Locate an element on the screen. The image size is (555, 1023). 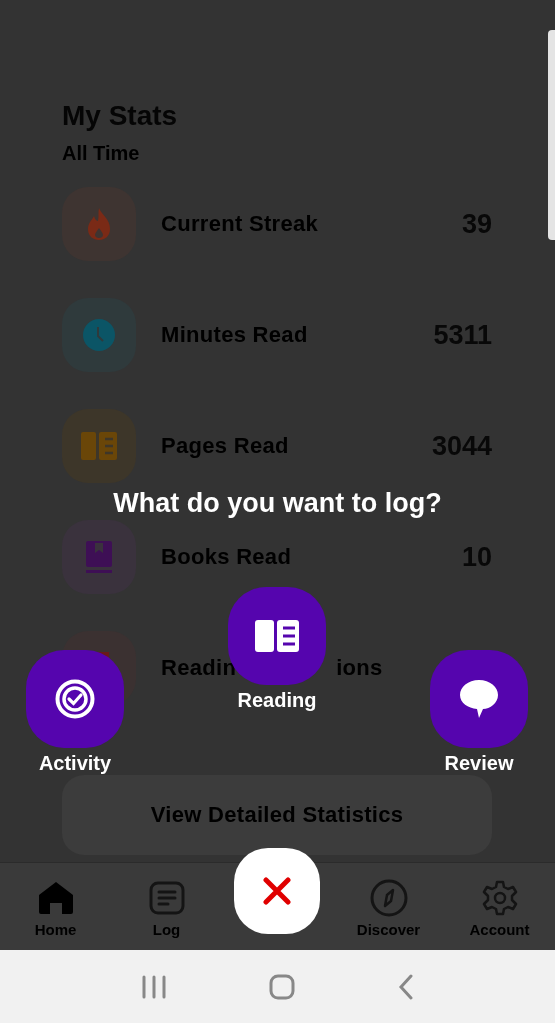
nav-tab: Account is located at coordinates (499, 906).